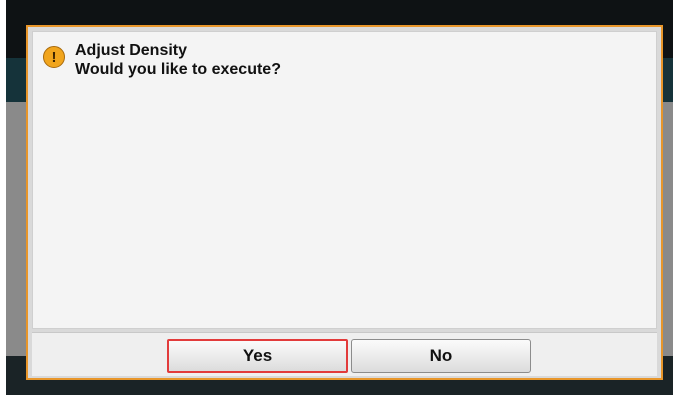  What do you see at coordinates (257, 356) in the screenshot?
I see `yes-button: Yes` at bounding box center [257, 356].